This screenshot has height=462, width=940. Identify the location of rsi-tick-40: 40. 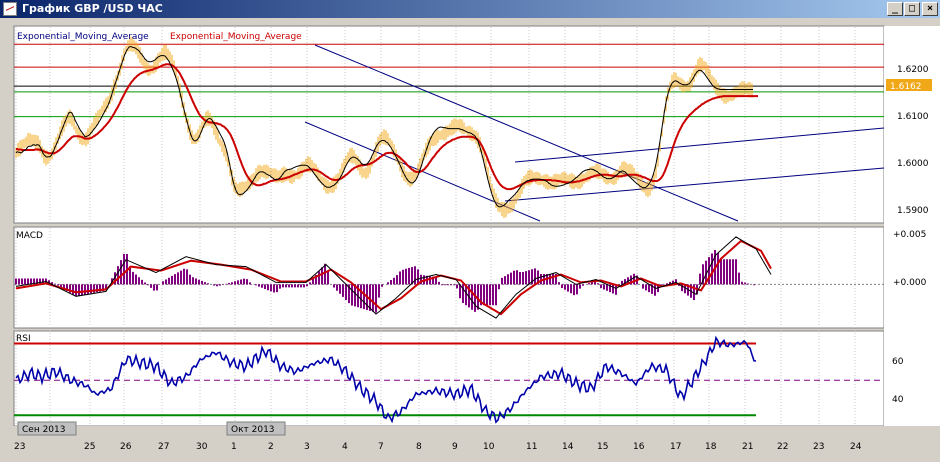
(898, 400).